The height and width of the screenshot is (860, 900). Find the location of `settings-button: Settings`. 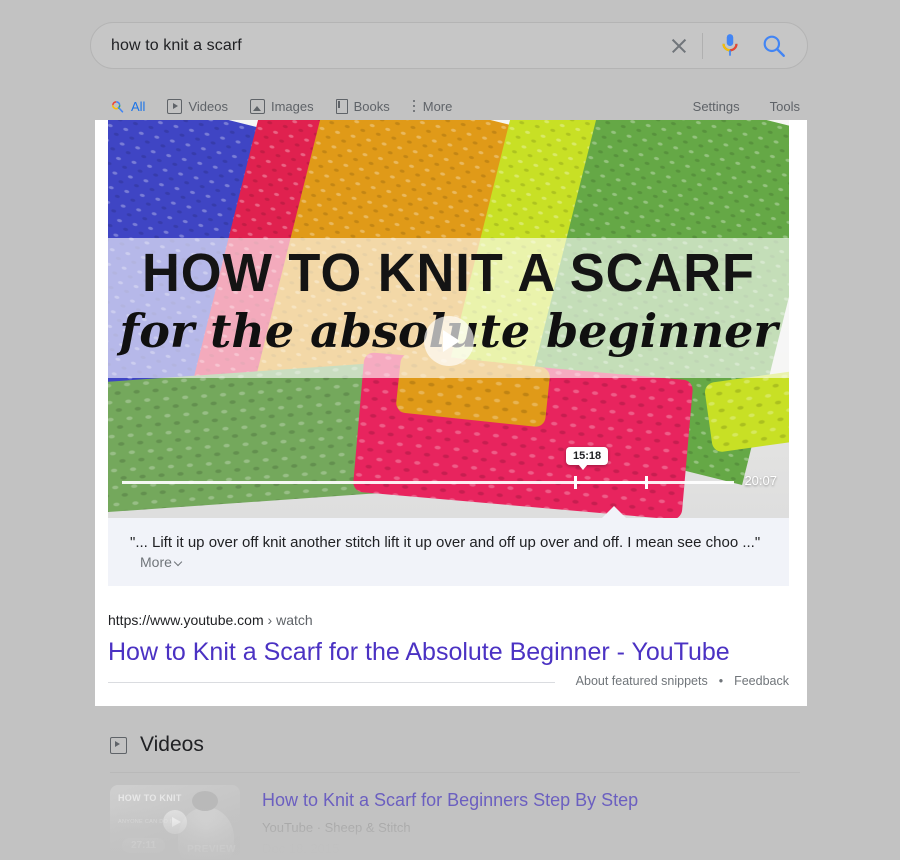

settings-button: Settings is located at coordinates (716, 106).